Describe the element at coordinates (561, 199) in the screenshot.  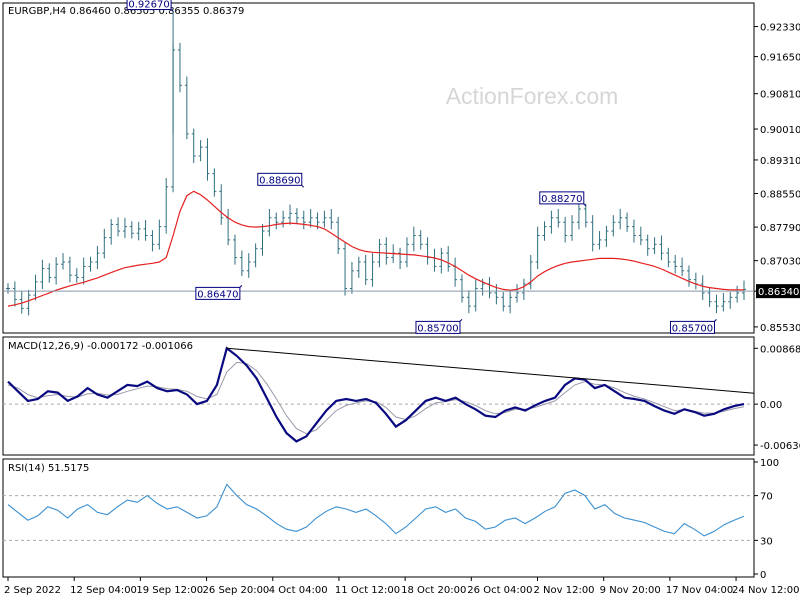
I see `price-annotation-label: 0.88270` at that location.